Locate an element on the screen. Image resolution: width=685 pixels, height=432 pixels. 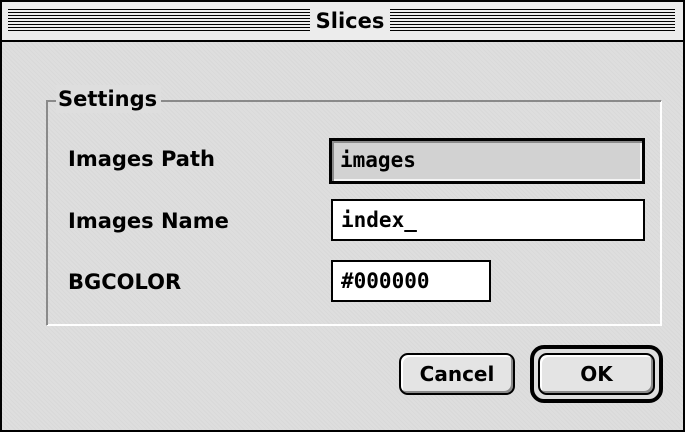
title-bar-stripes-right is located at coordinates (532, 21).